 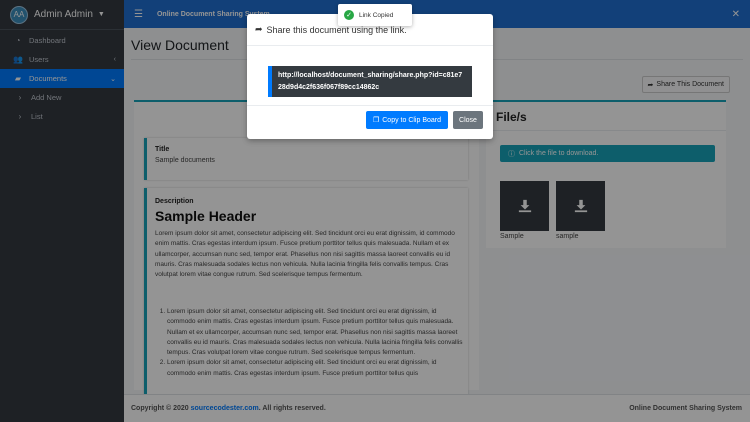 What do you see at coordinates (412, 120) in the screenshot?
I see `copy-button-label: Copy to Clip Board` at bounding box center [412, 120].